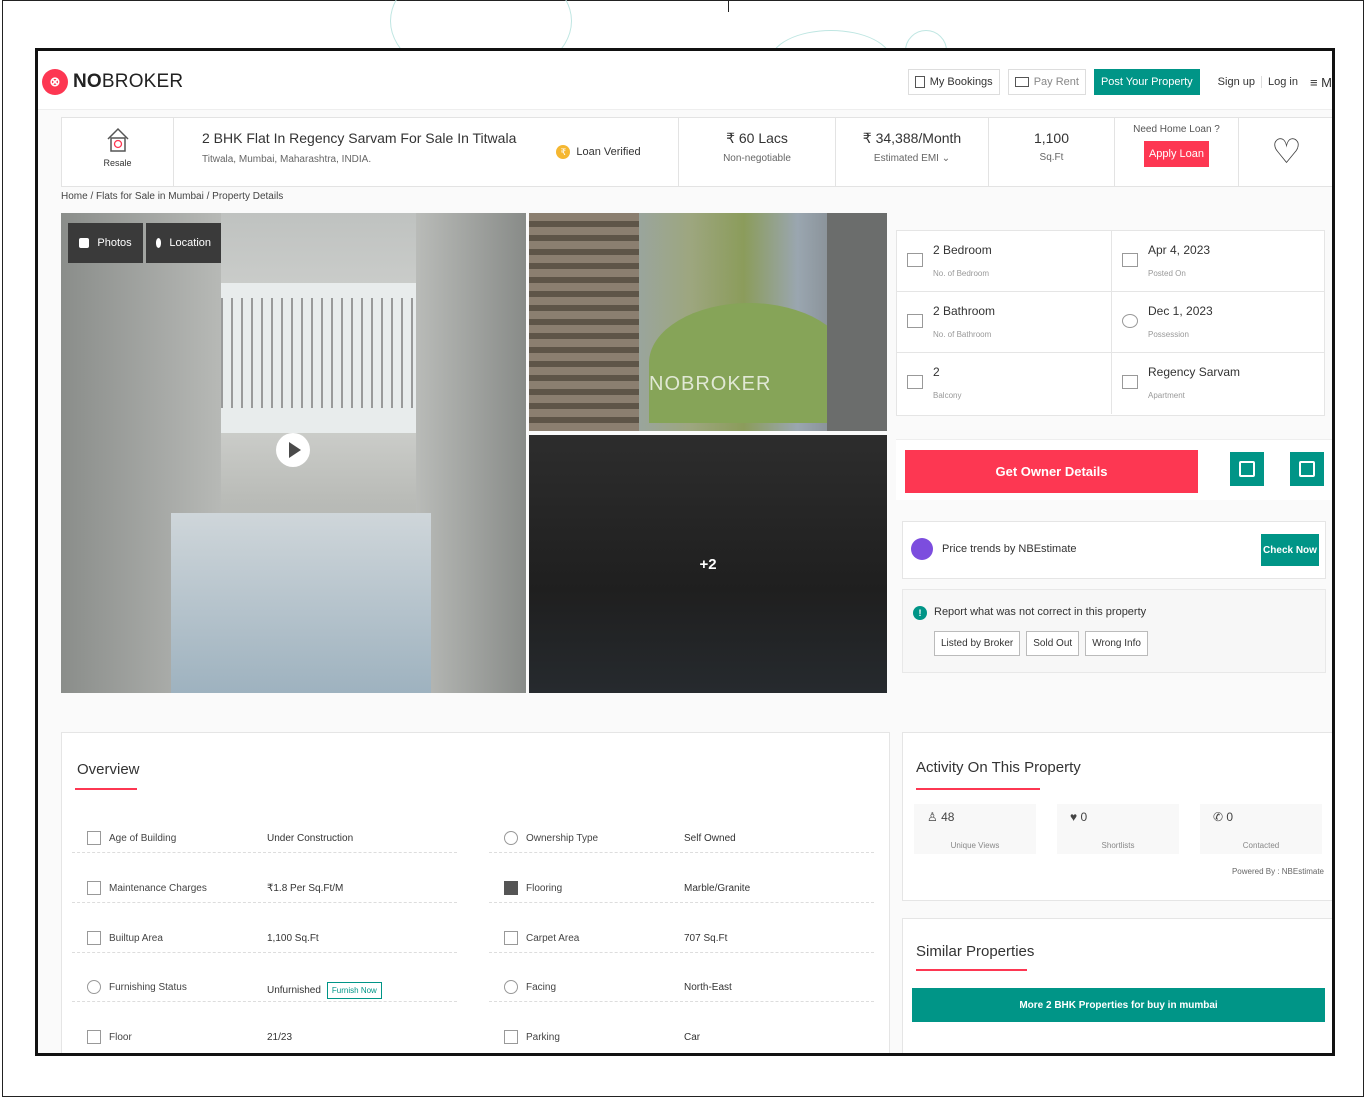 The image size is (1368, 1099). I want to click on powered-by-label: Powered By : NBEstimate, so click(1277, 871).